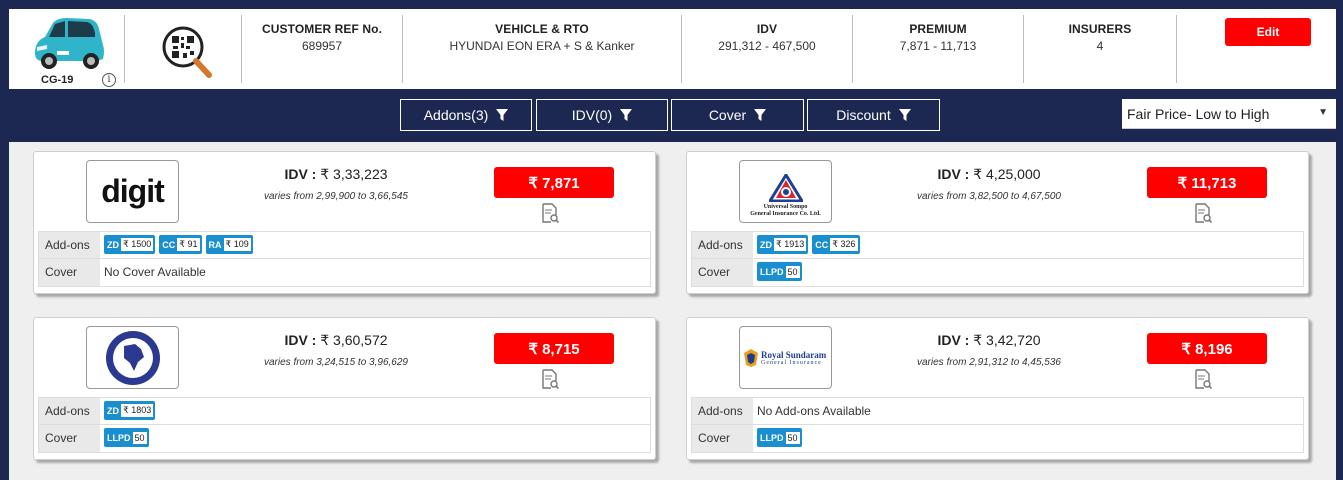 The width and height of the screenshot is (1343, 480). I want to click on vehicle-registration: CG-19, so click(57, 80).